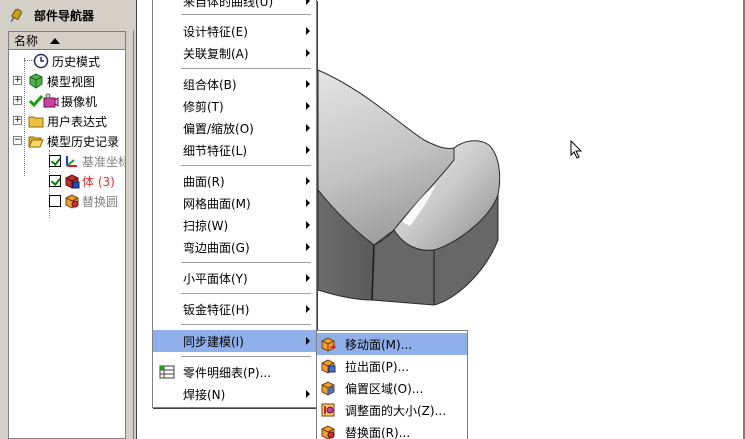 The width and height of the screenshot is (745, 439). What do you see at coordinates (210, 84) in the screenshot?
I see `menu-item-label: 组合体(B)` at bounding box center [210, 84].